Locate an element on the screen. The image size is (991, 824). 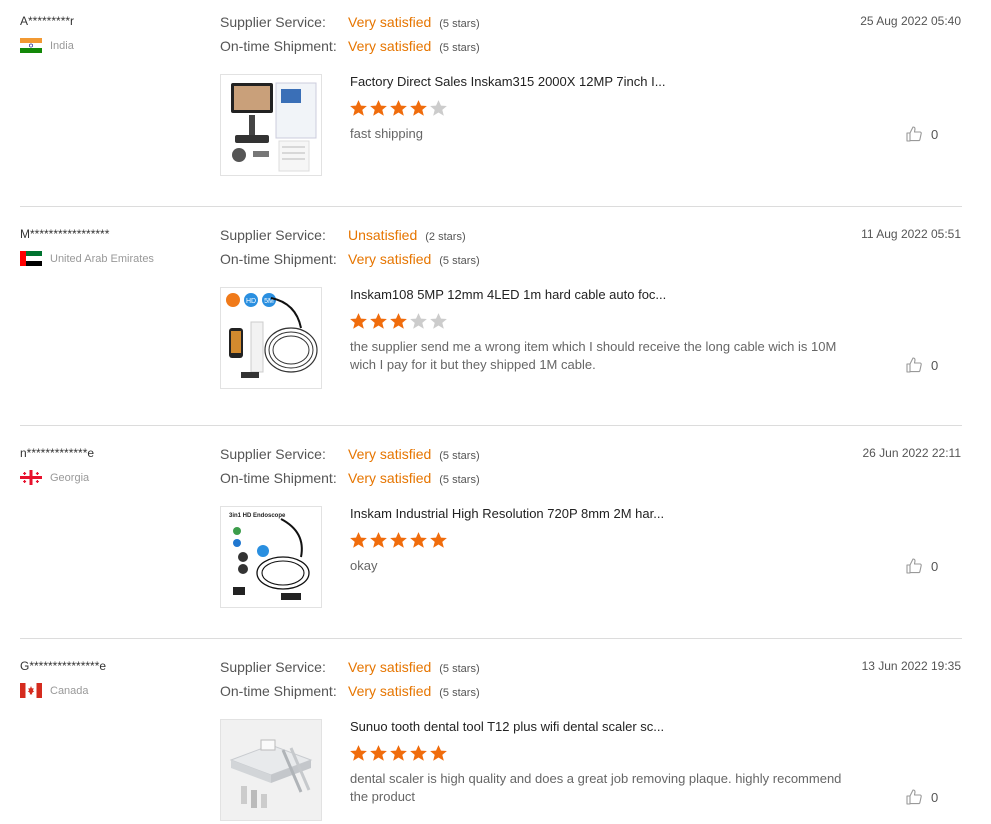
buyer-name: M***************** is located at coordinates (65, 234).